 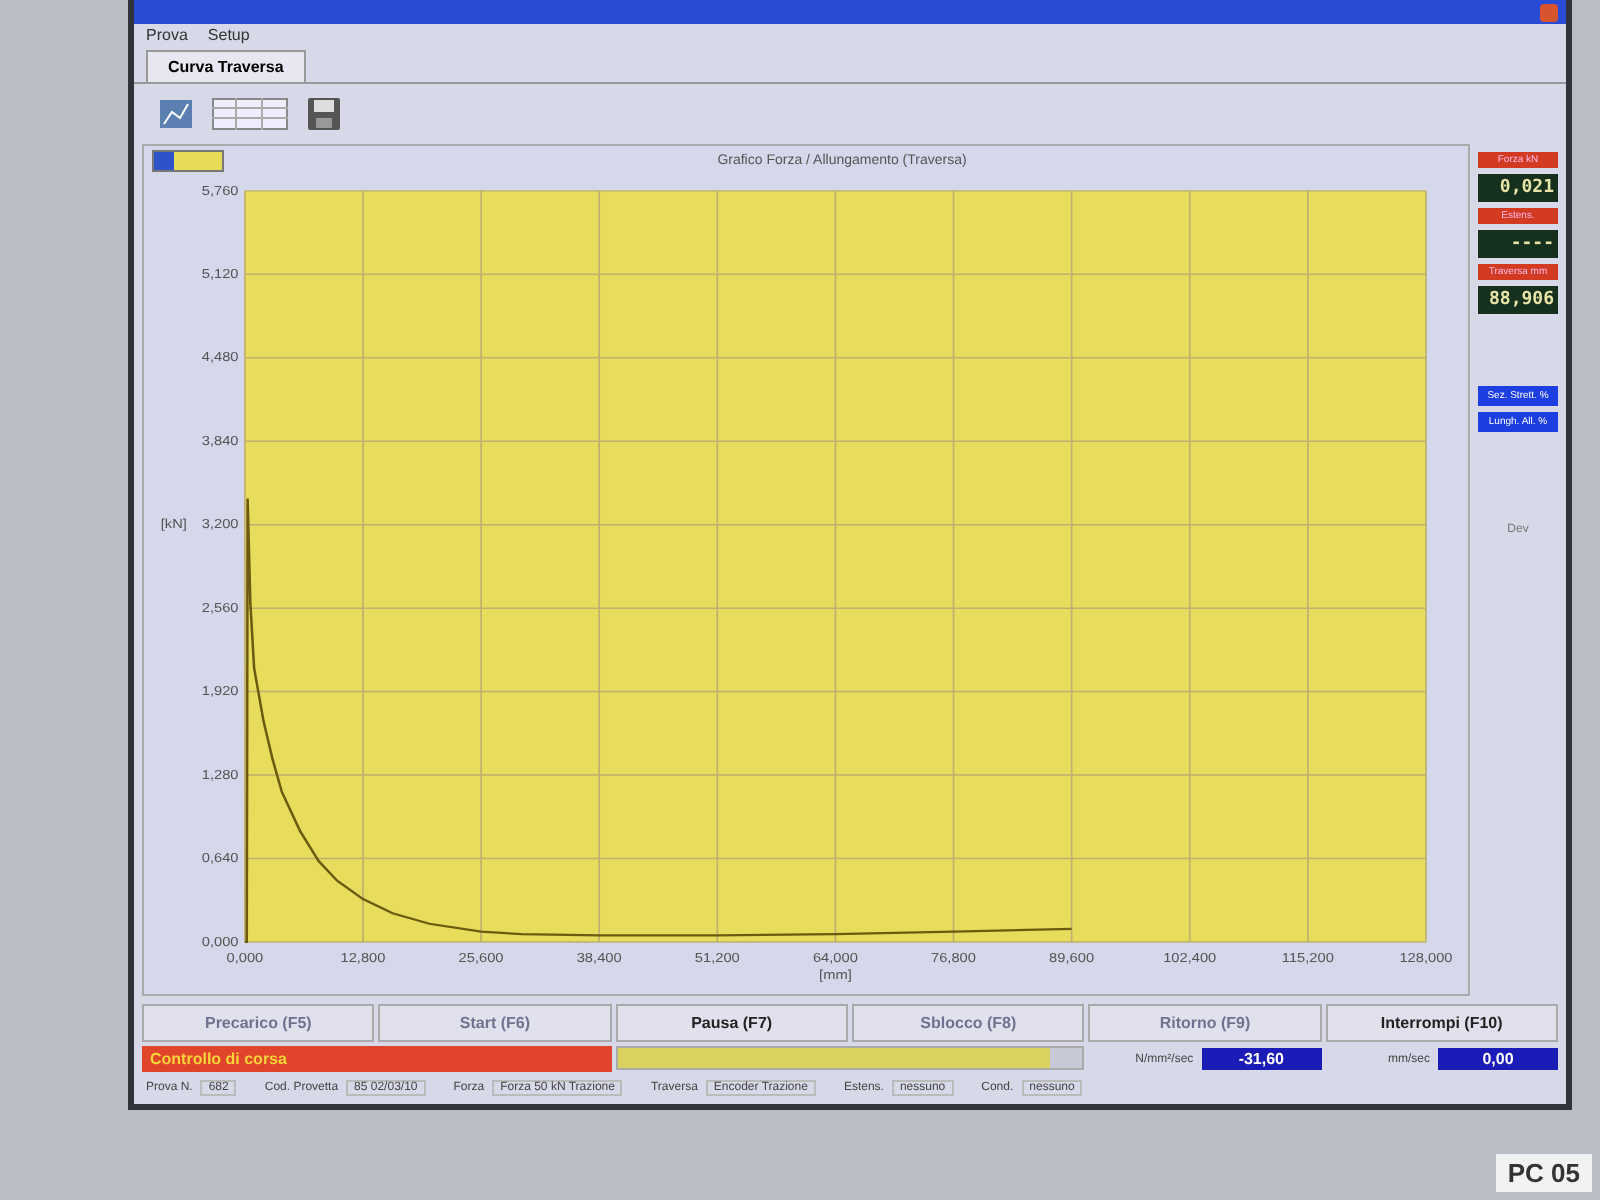 What do you see at coordinates (250, 114) in the screenshot?
I see `table-icon` at bounding box center [250, 114].